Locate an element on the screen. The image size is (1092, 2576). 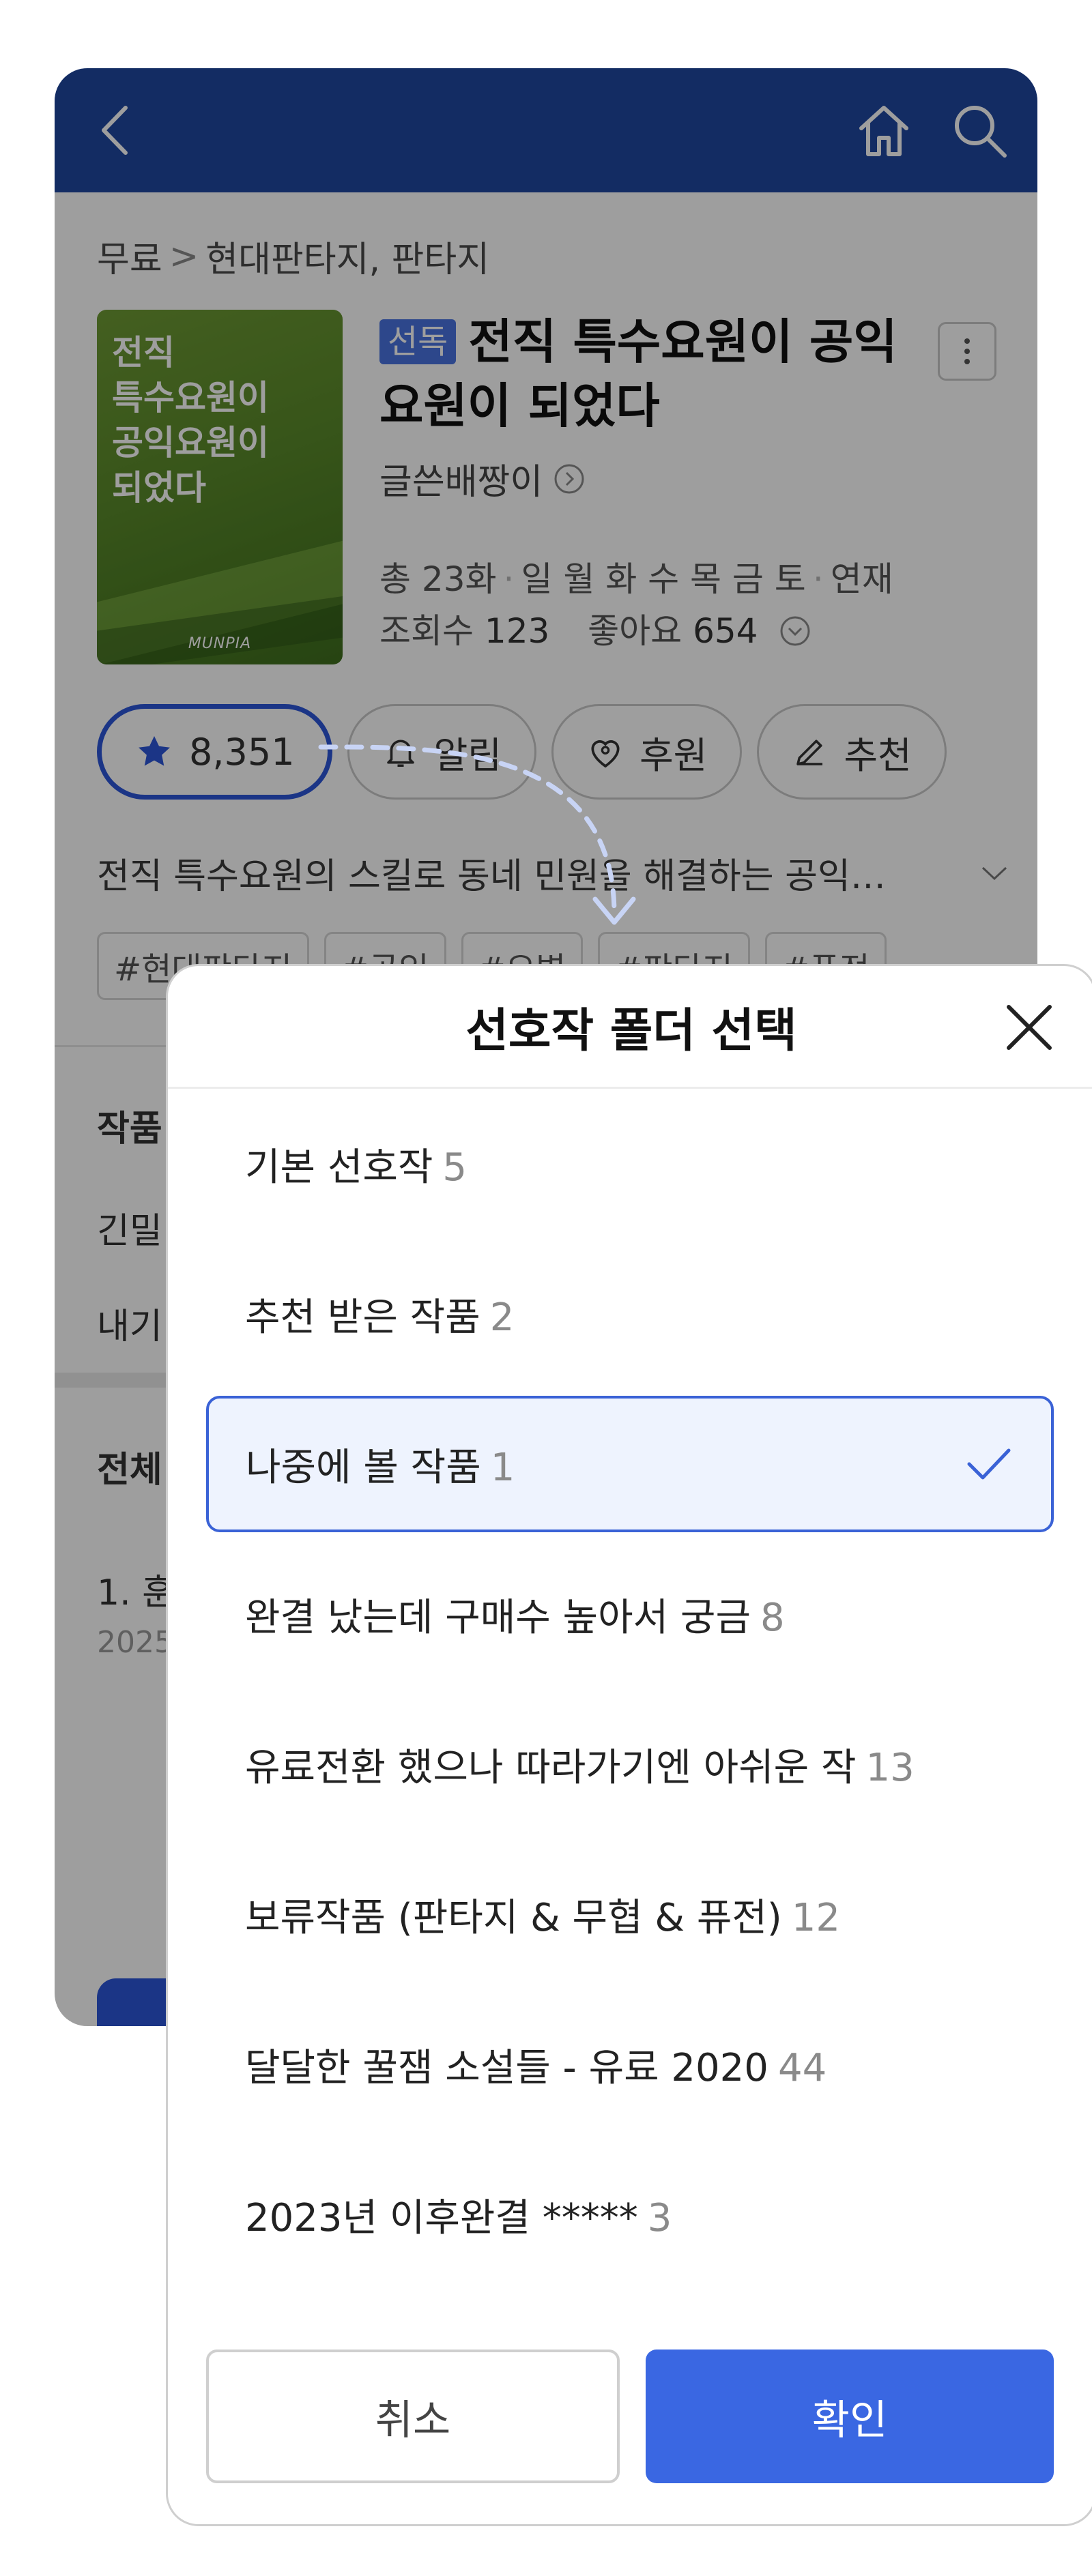
more-vertical-icon is located at coordinates (967, 351).